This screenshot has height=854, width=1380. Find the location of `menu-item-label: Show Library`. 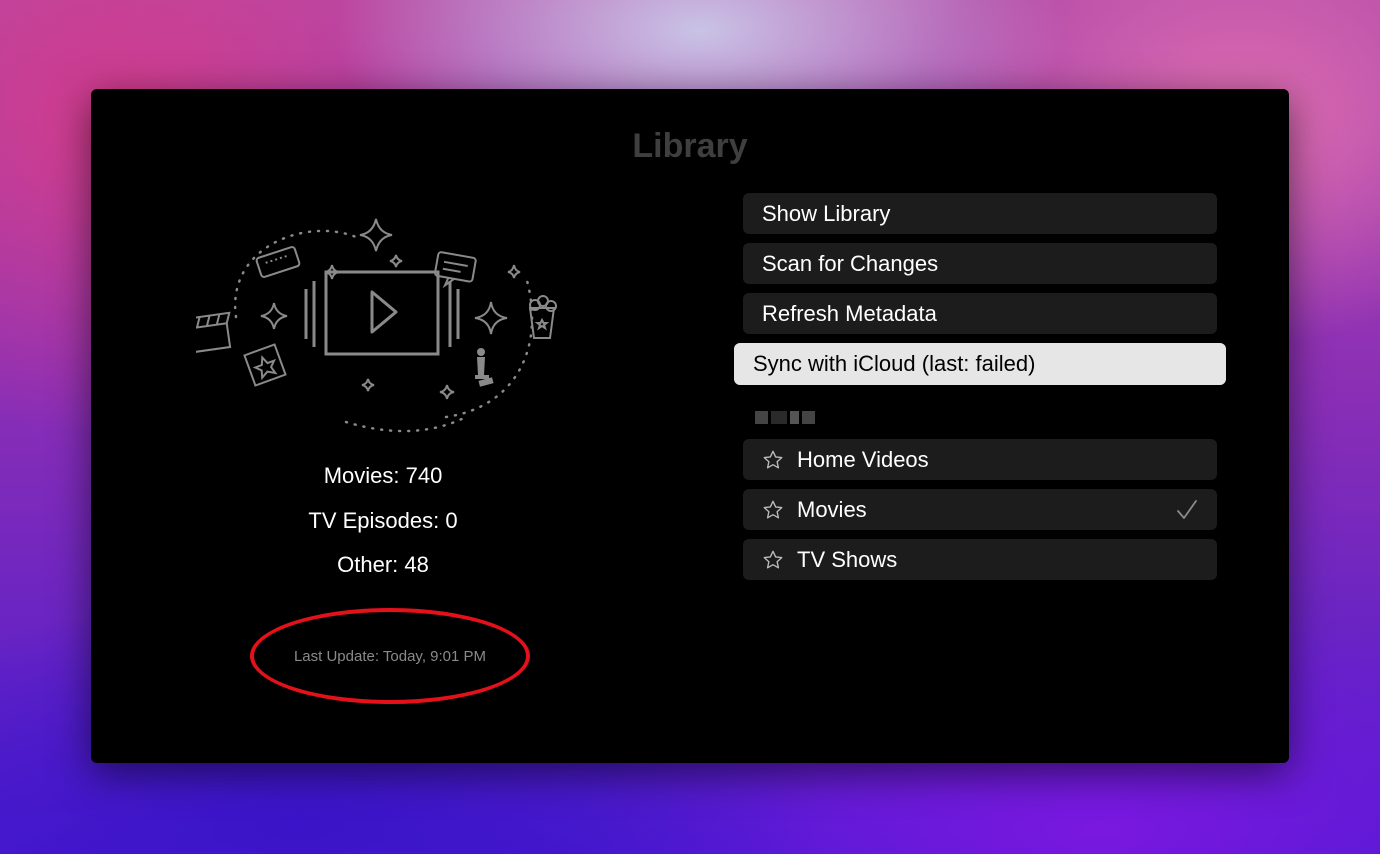

menu-item-label: Show Library is located at coordinates (826, 213).